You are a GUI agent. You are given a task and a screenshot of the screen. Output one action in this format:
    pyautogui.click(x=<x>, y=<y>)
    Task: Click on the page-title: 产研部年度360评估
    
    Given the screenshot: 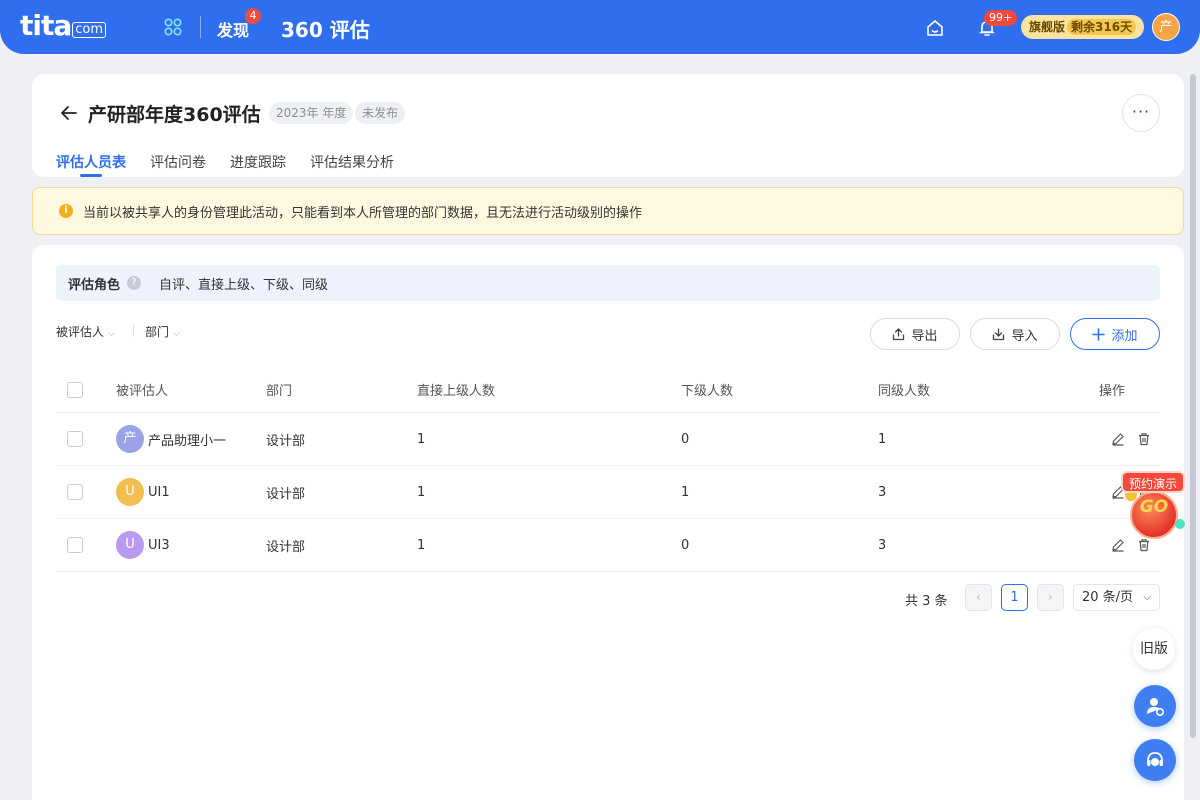 What is the action you would take?
    pyautogui.click(x=174, y=115)
    